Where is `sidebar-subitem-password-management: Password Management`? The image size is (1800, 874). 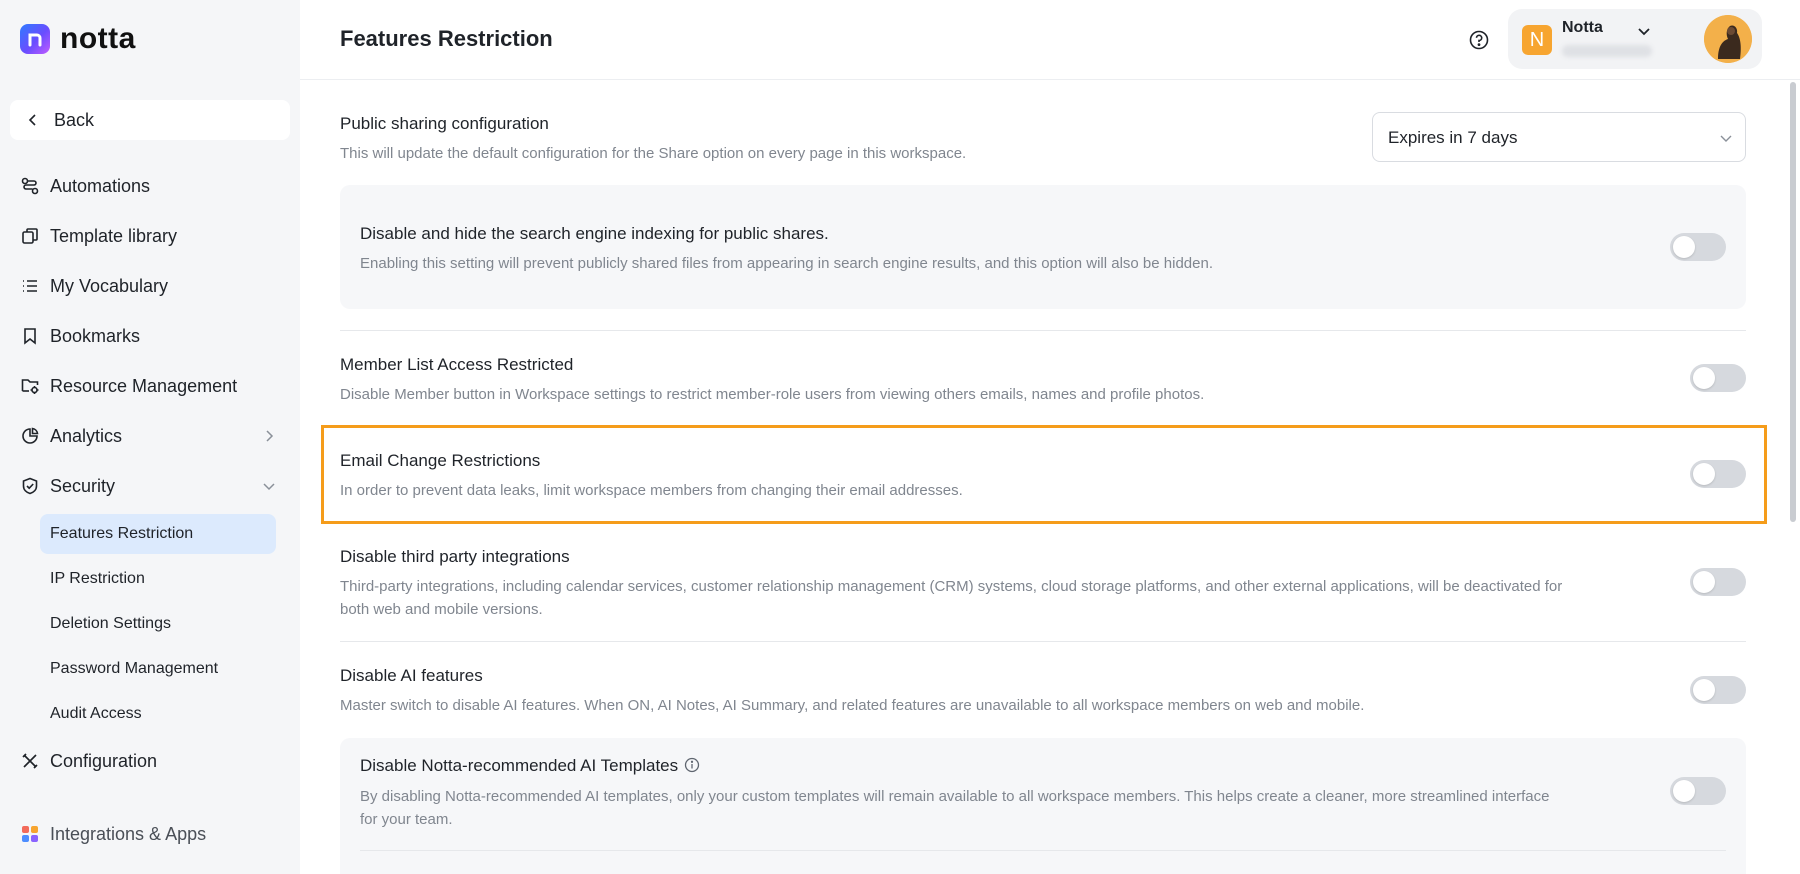 sidebar-subitem-password-management: Password Management is located at coordinates (158, 669).